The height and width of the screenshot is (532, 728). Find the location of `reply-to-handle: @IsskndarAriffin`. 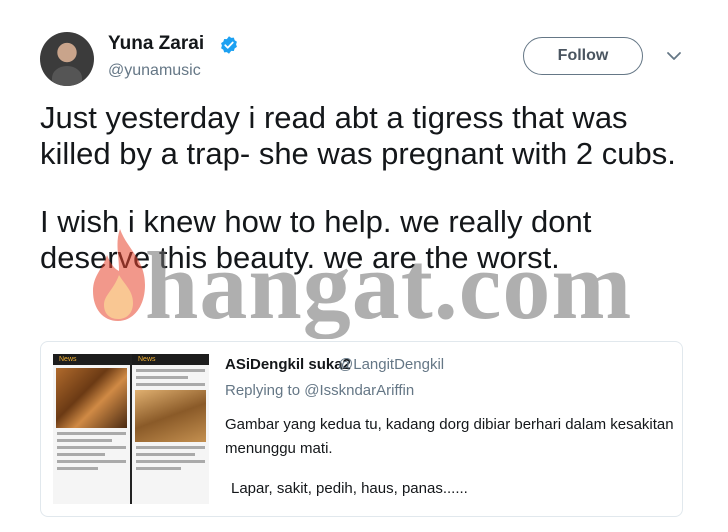

reply-to-handle: @IsskndarAriffin is located at coordinates (359, 390).